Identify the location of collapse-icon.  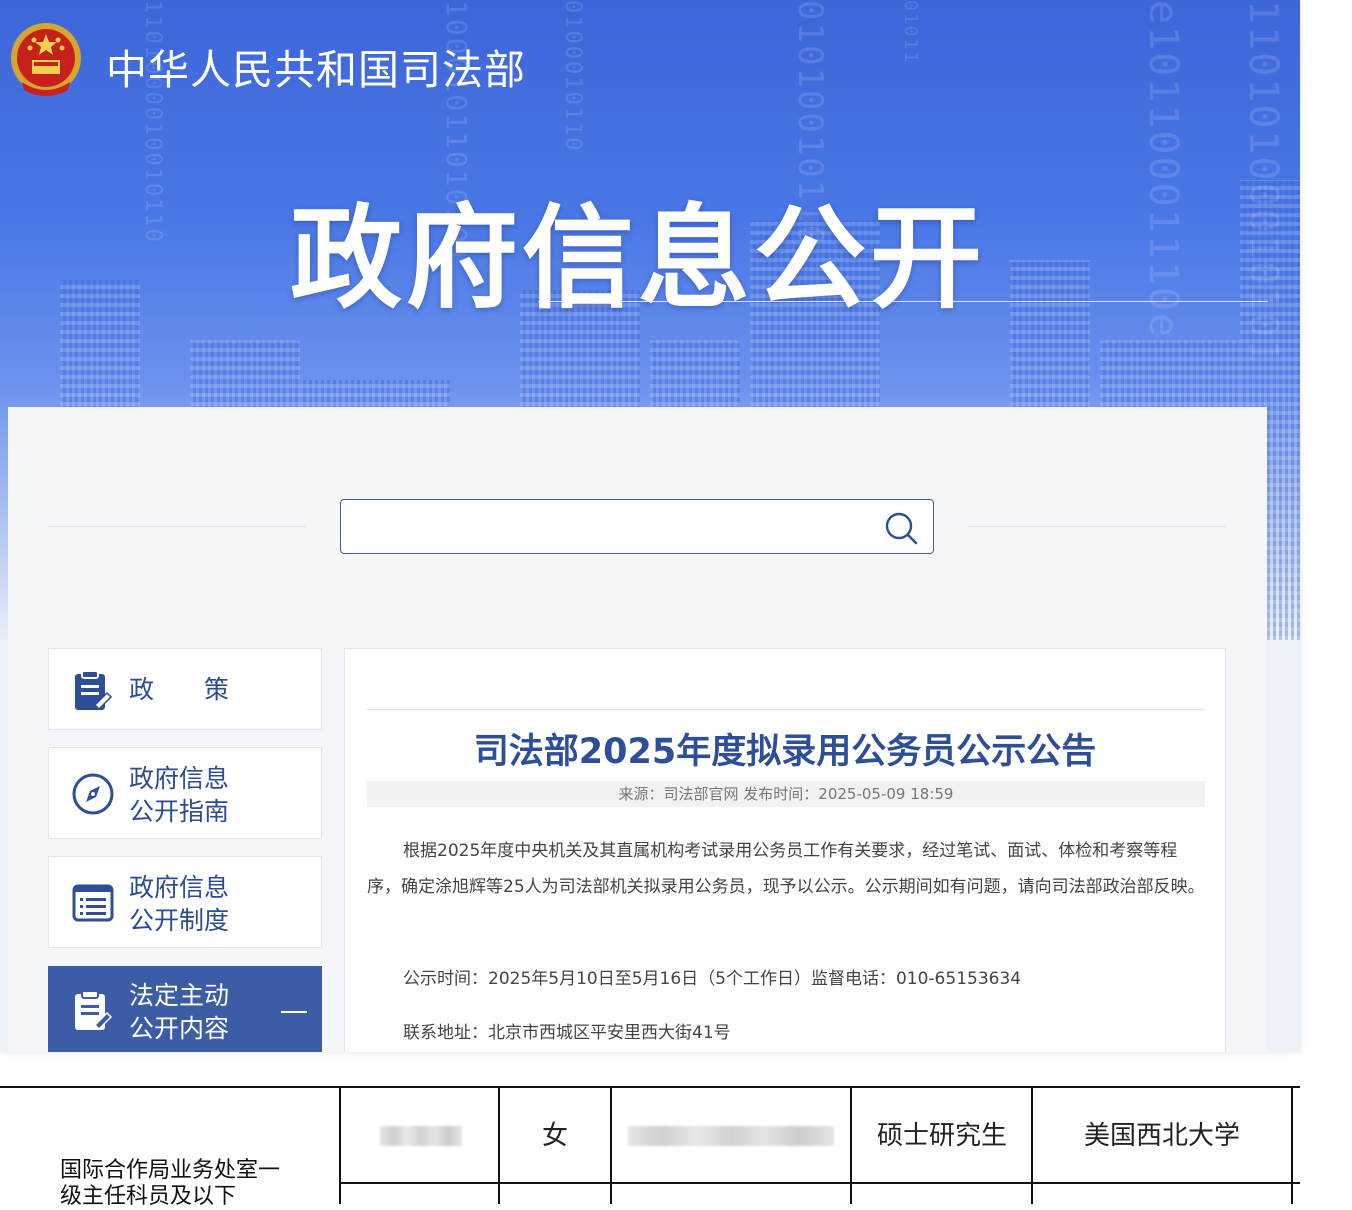
(294, 1012).